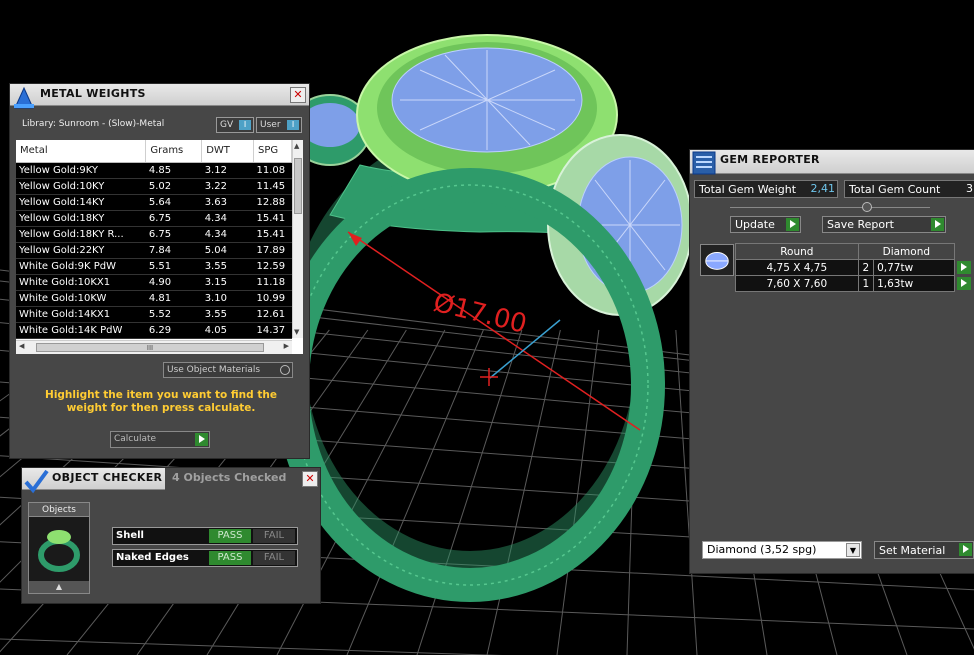 This screenshot has height=655, width=974. I want to click on table-row: Yellow Gold:18KY 6.75 4.34 15.41, so click(154, 218).